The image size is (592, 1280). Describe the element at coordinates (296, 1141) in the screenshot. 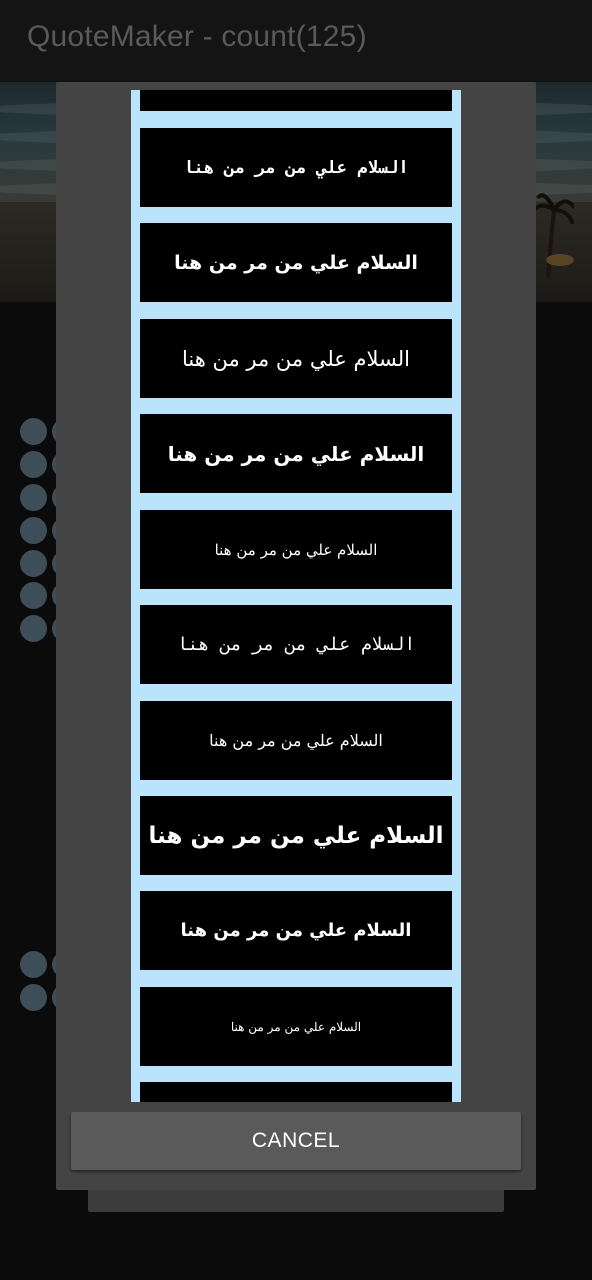

I see `cancel-button: CANCEL` at that location.